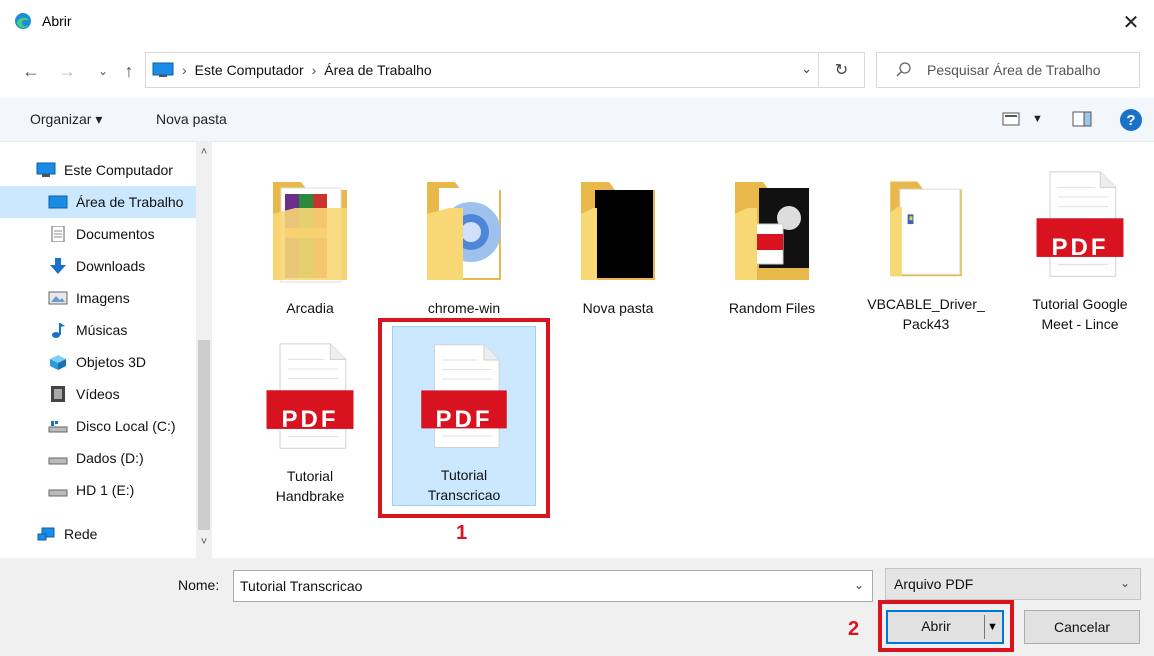 The image size is (1154, 656). Describe the element at coordinates (204, 155) in the screenshot. I see `scroll-up-icon: ˄` at that location.